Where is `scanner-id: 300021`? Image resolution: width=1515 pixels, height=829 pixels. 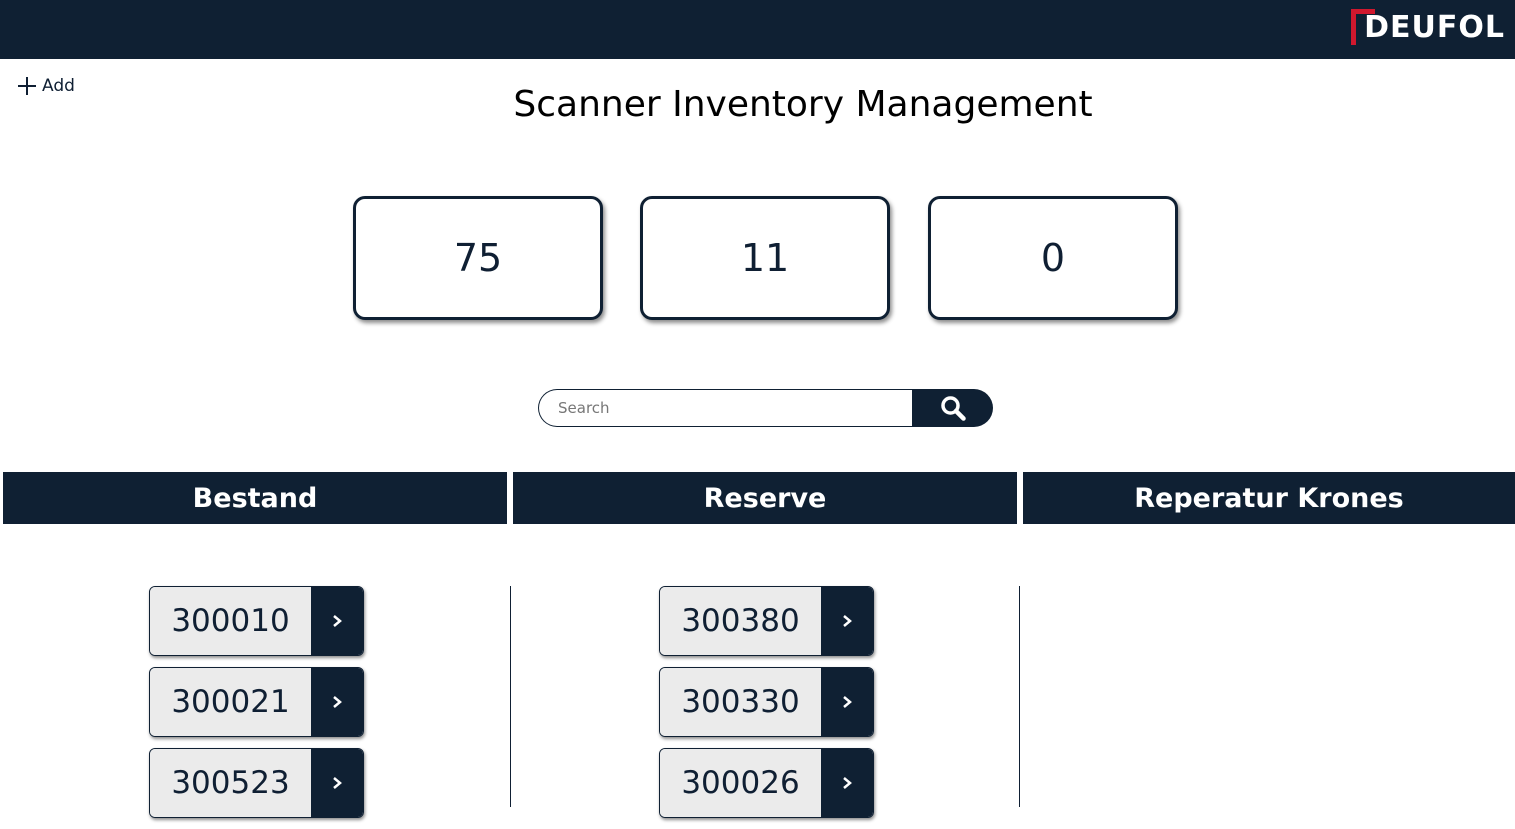 scanner-id: 300021 is located at coordinates (230, 702).